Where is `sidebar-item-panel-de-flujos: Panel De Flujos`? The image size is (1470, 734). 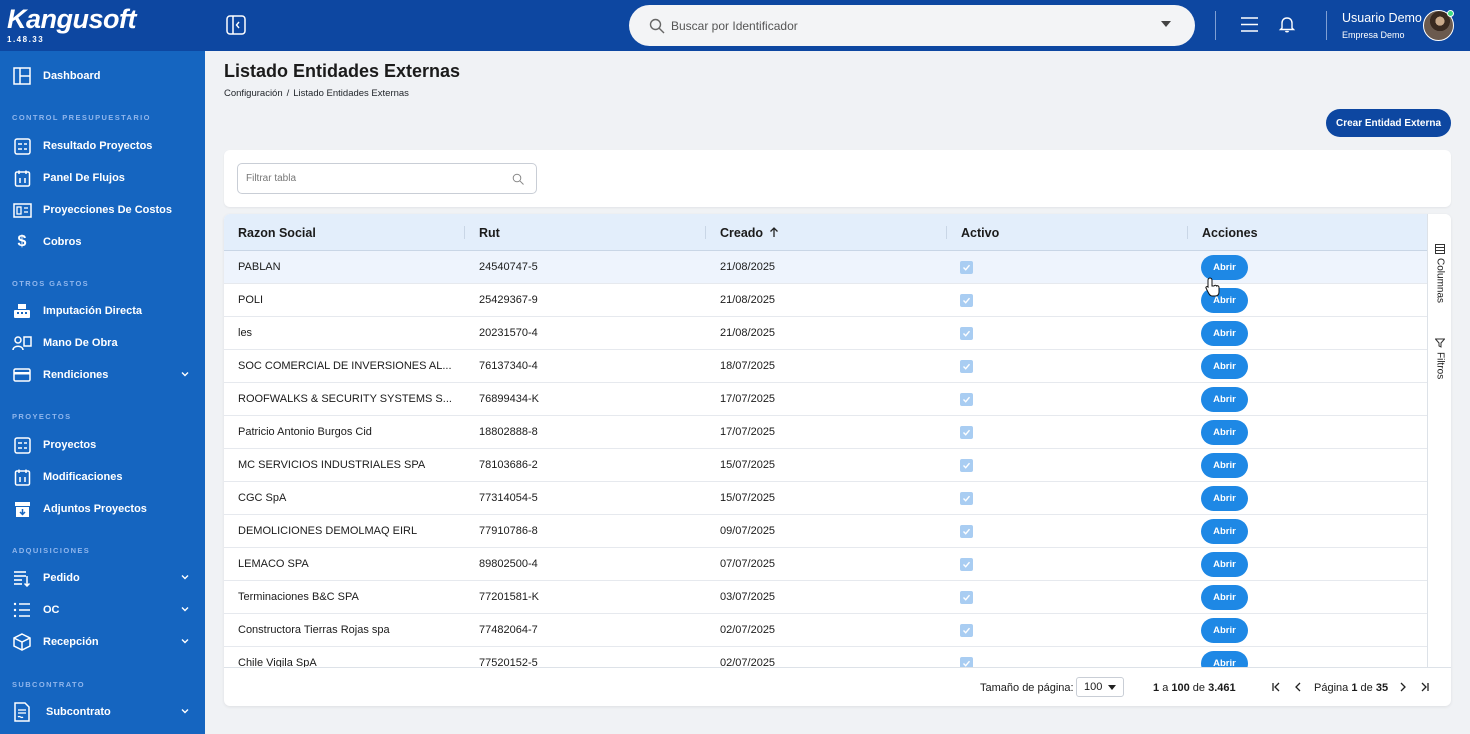 sidebar-item-panel-de-flujos: Panel De Flujos is located at coordinates (102, 178).